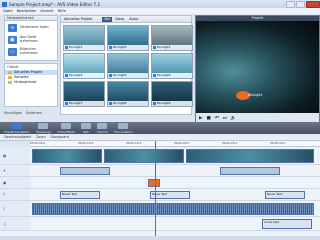 The width and height of the screenshot is (320, 240). Describe the element at coordinates (128, 75) in the screenshot. I see `thumbnail-caption: Diving05` at that location.